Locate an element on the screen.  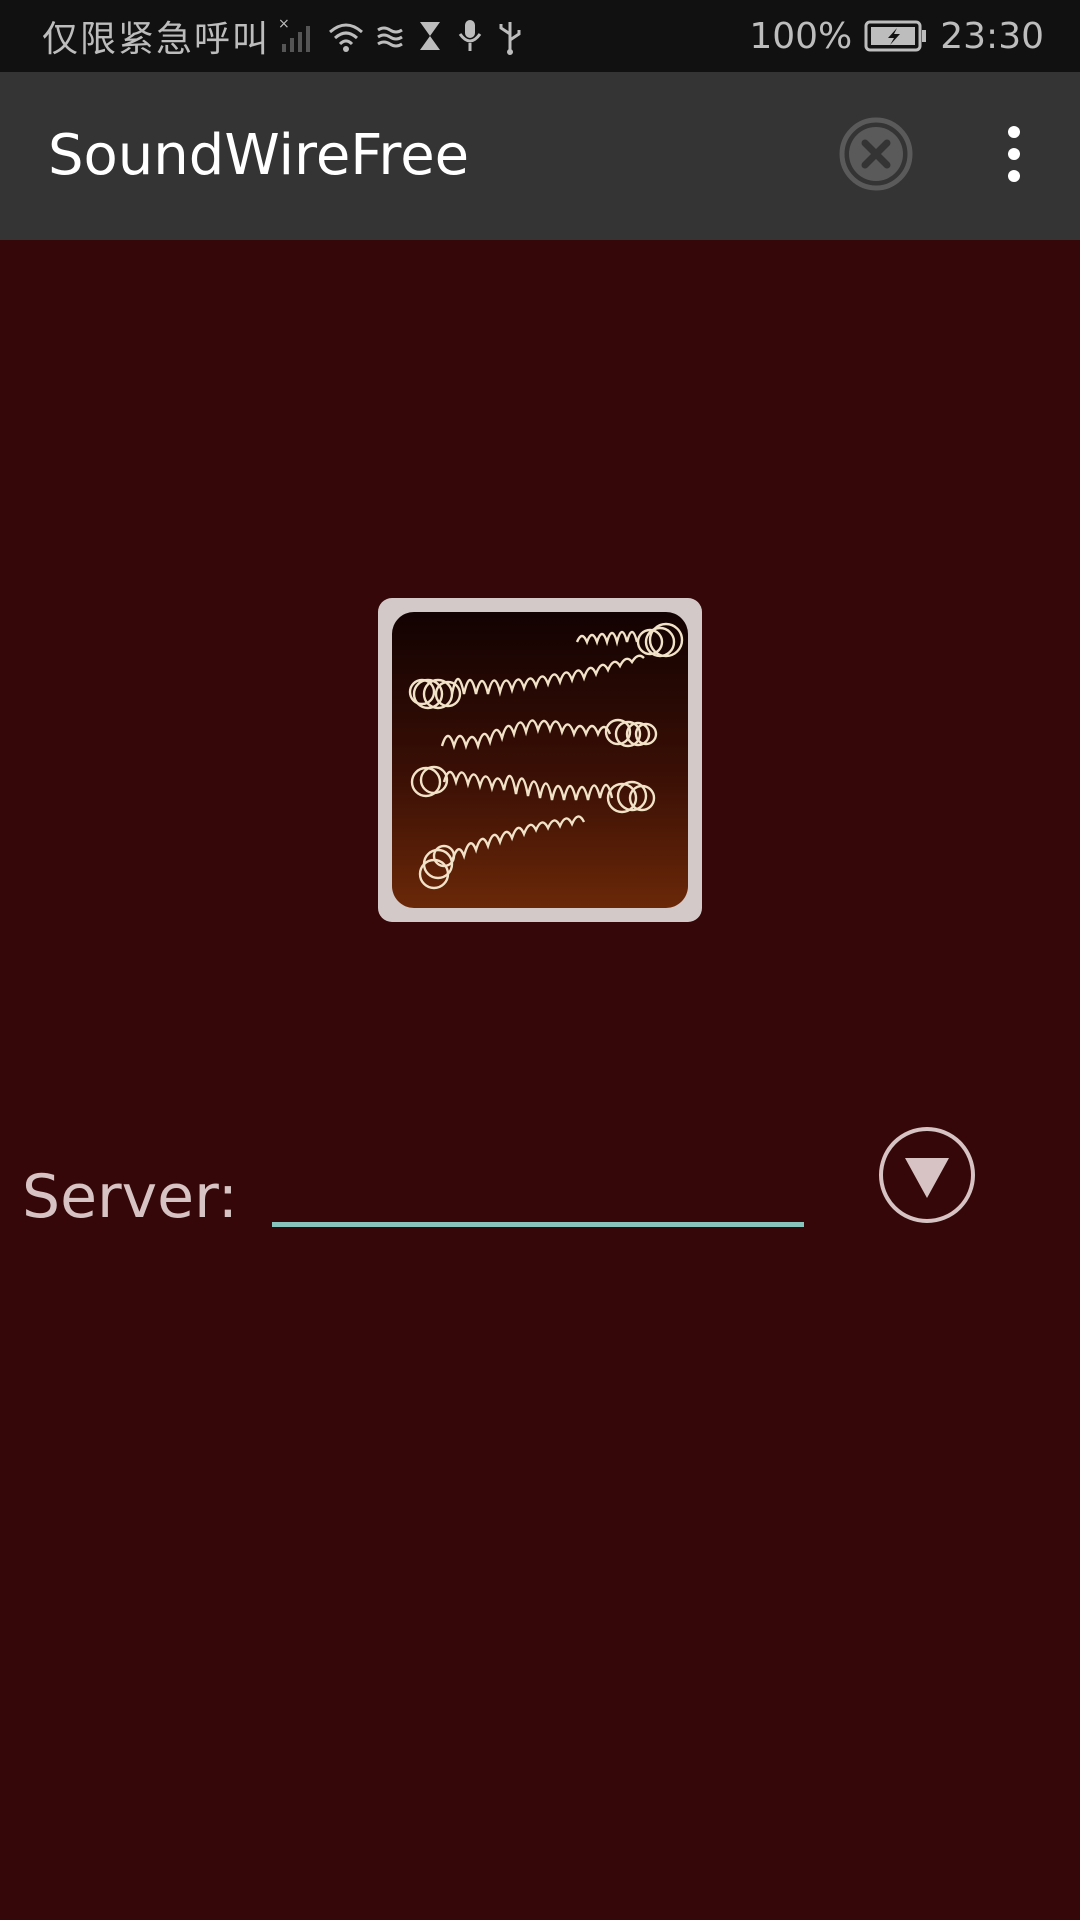
soundwire-logo is located at coordinates (540, 760).